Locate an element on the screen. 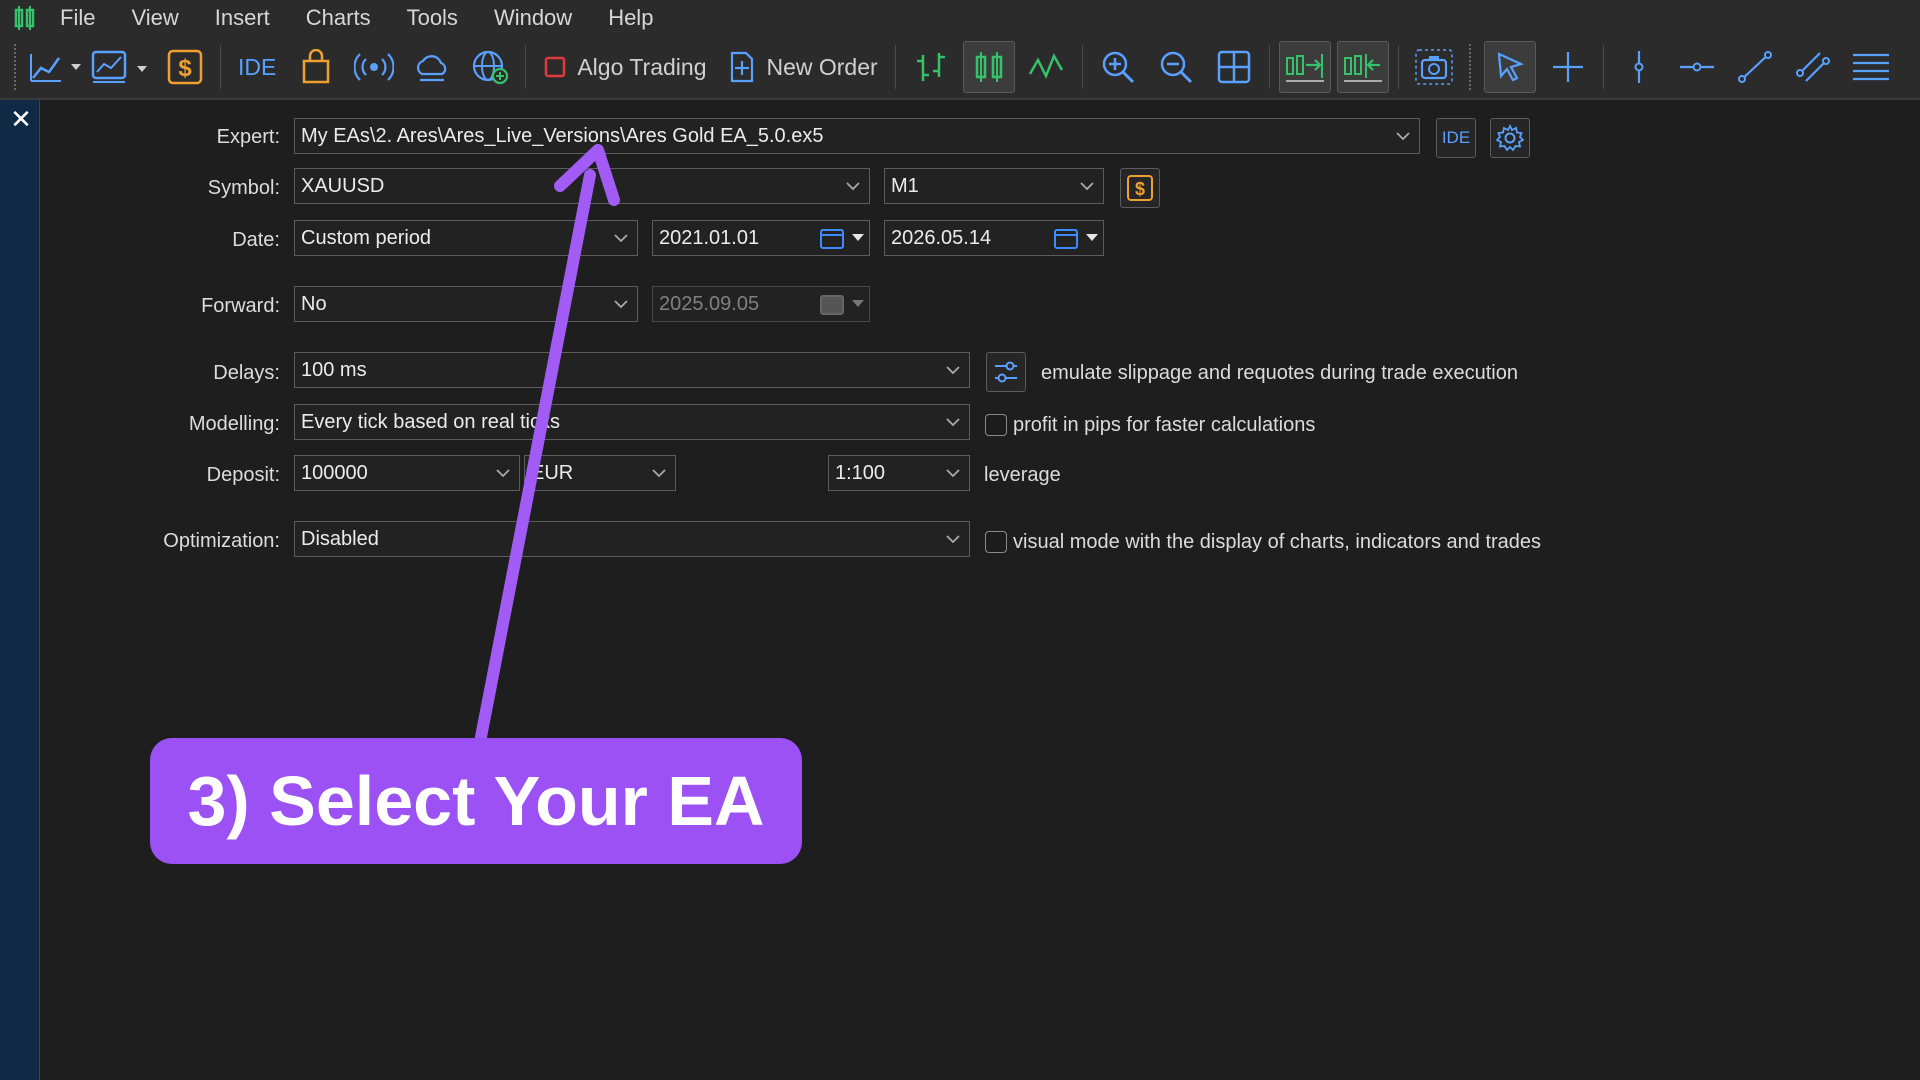  callout-text: 3) Select Your EA is located at coordinates (476, 801).